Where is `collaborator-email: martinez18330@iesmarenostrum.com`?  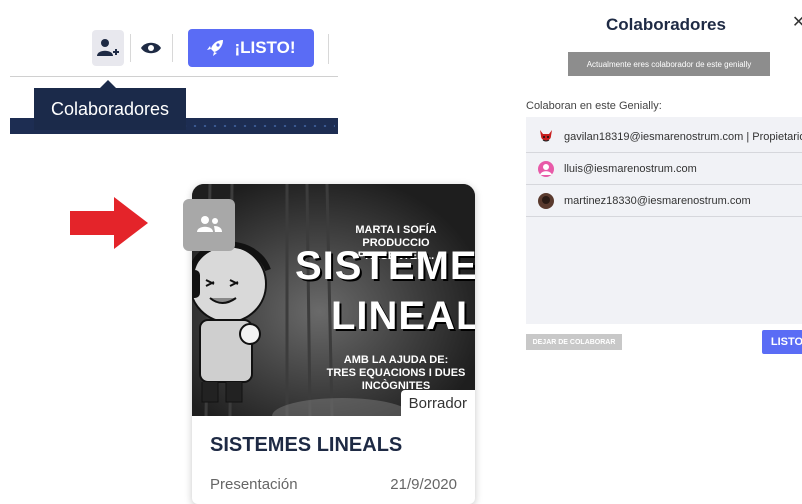 collaborator-email: martinez18330@iesmarenostrum.com is located at coordinates (657, 200).